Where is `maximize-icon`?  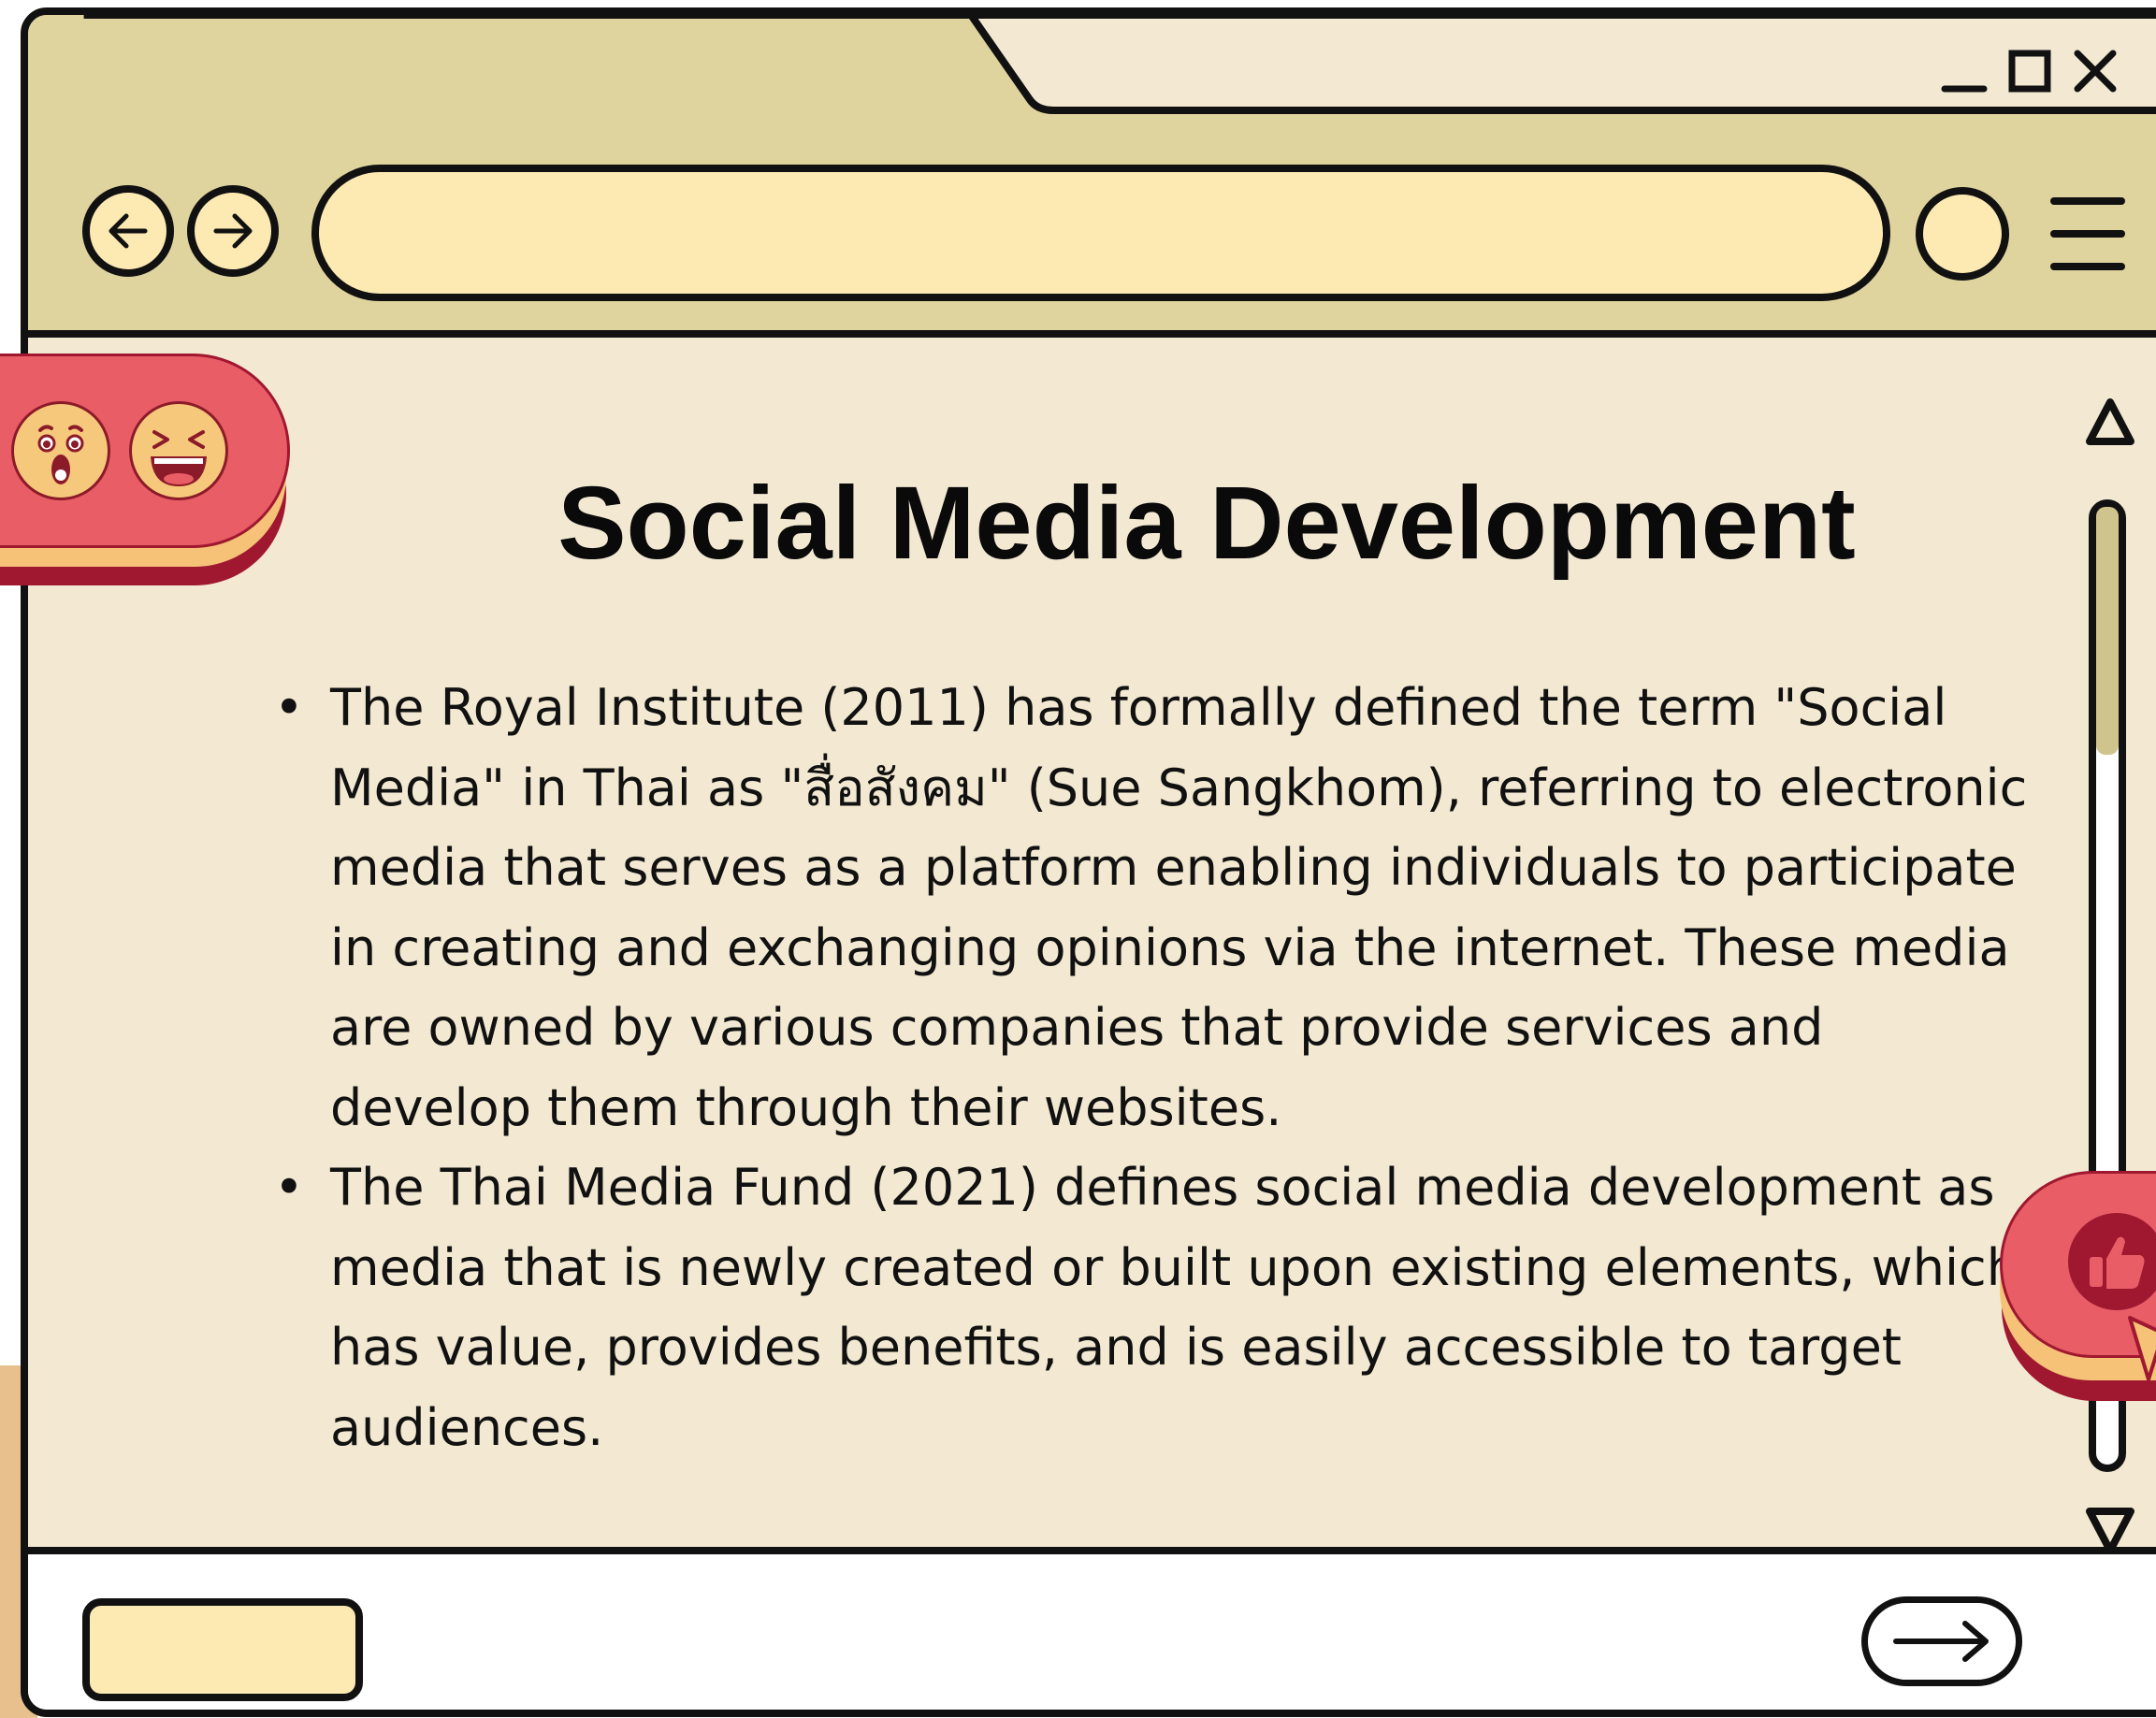 maximize-icon is located at coordinates (2029, 71).